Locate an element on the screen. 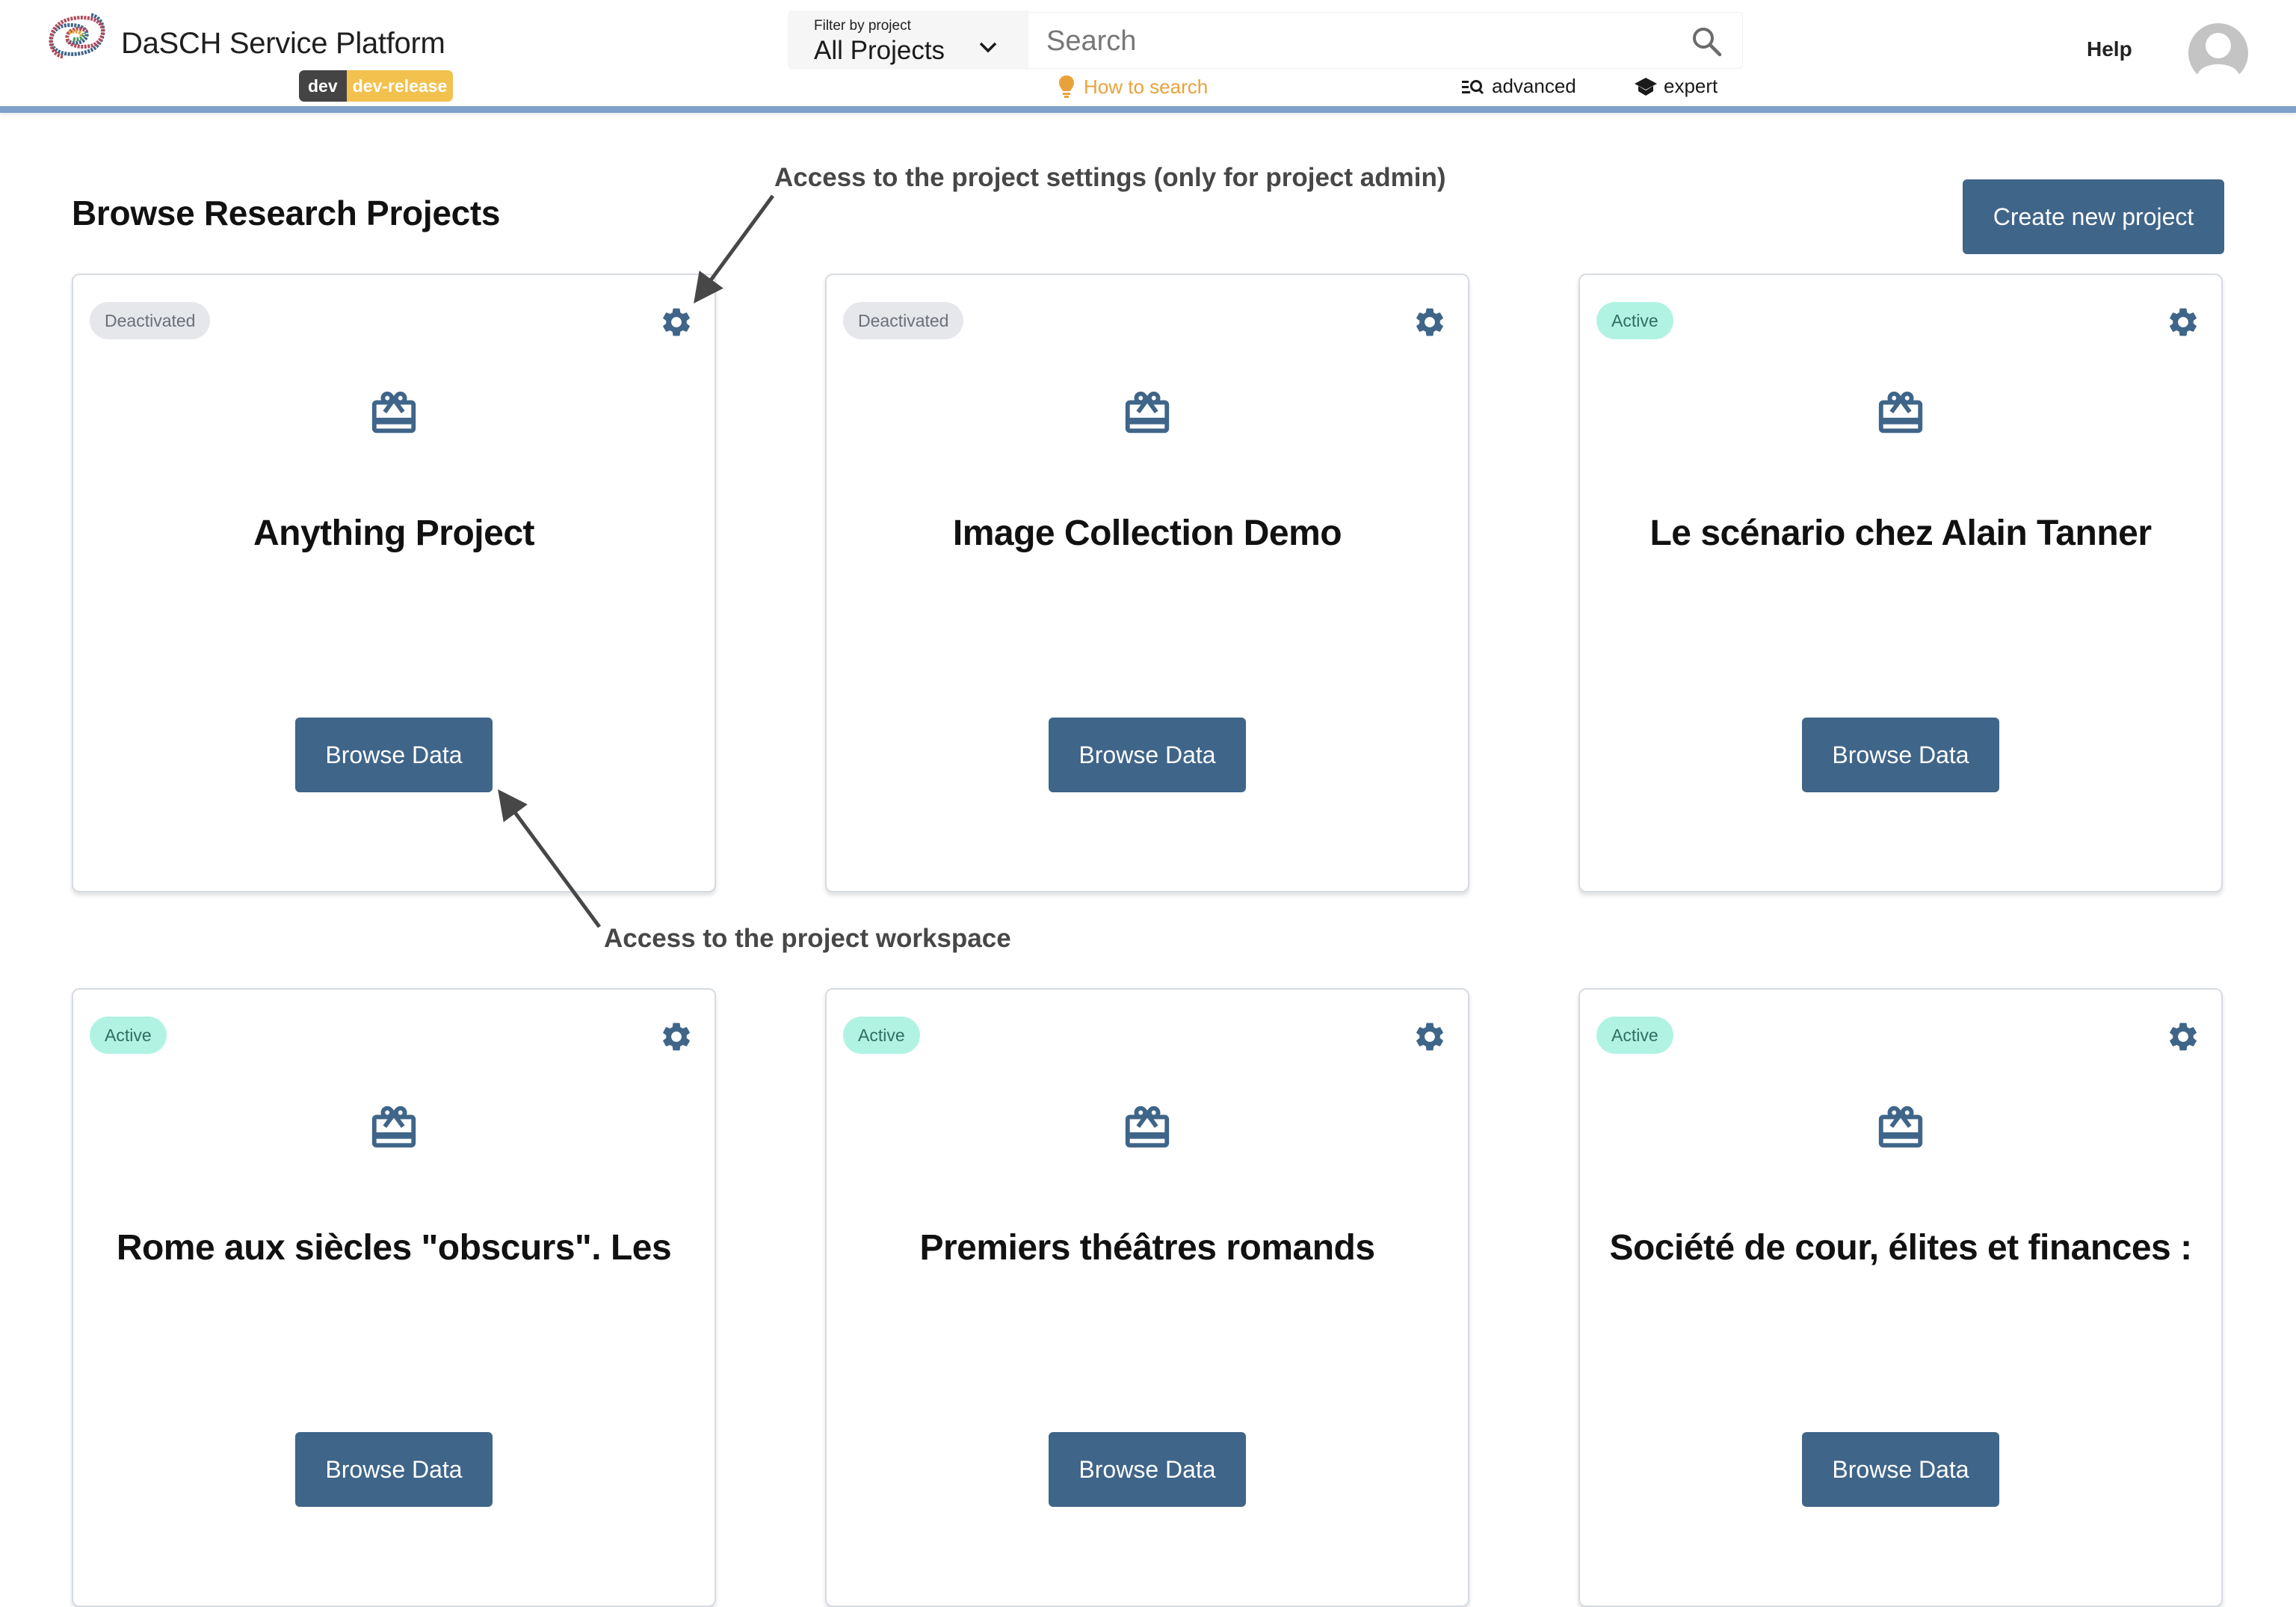 This screenshot has width=2296, height=1607. env-name: dev is located at coordinates (323, 86).